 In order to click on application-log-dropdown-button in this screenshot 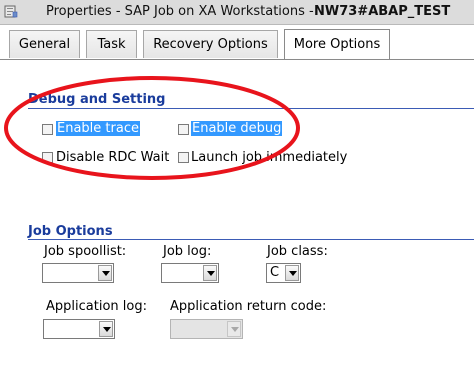, I will do `click(106, 329)`.